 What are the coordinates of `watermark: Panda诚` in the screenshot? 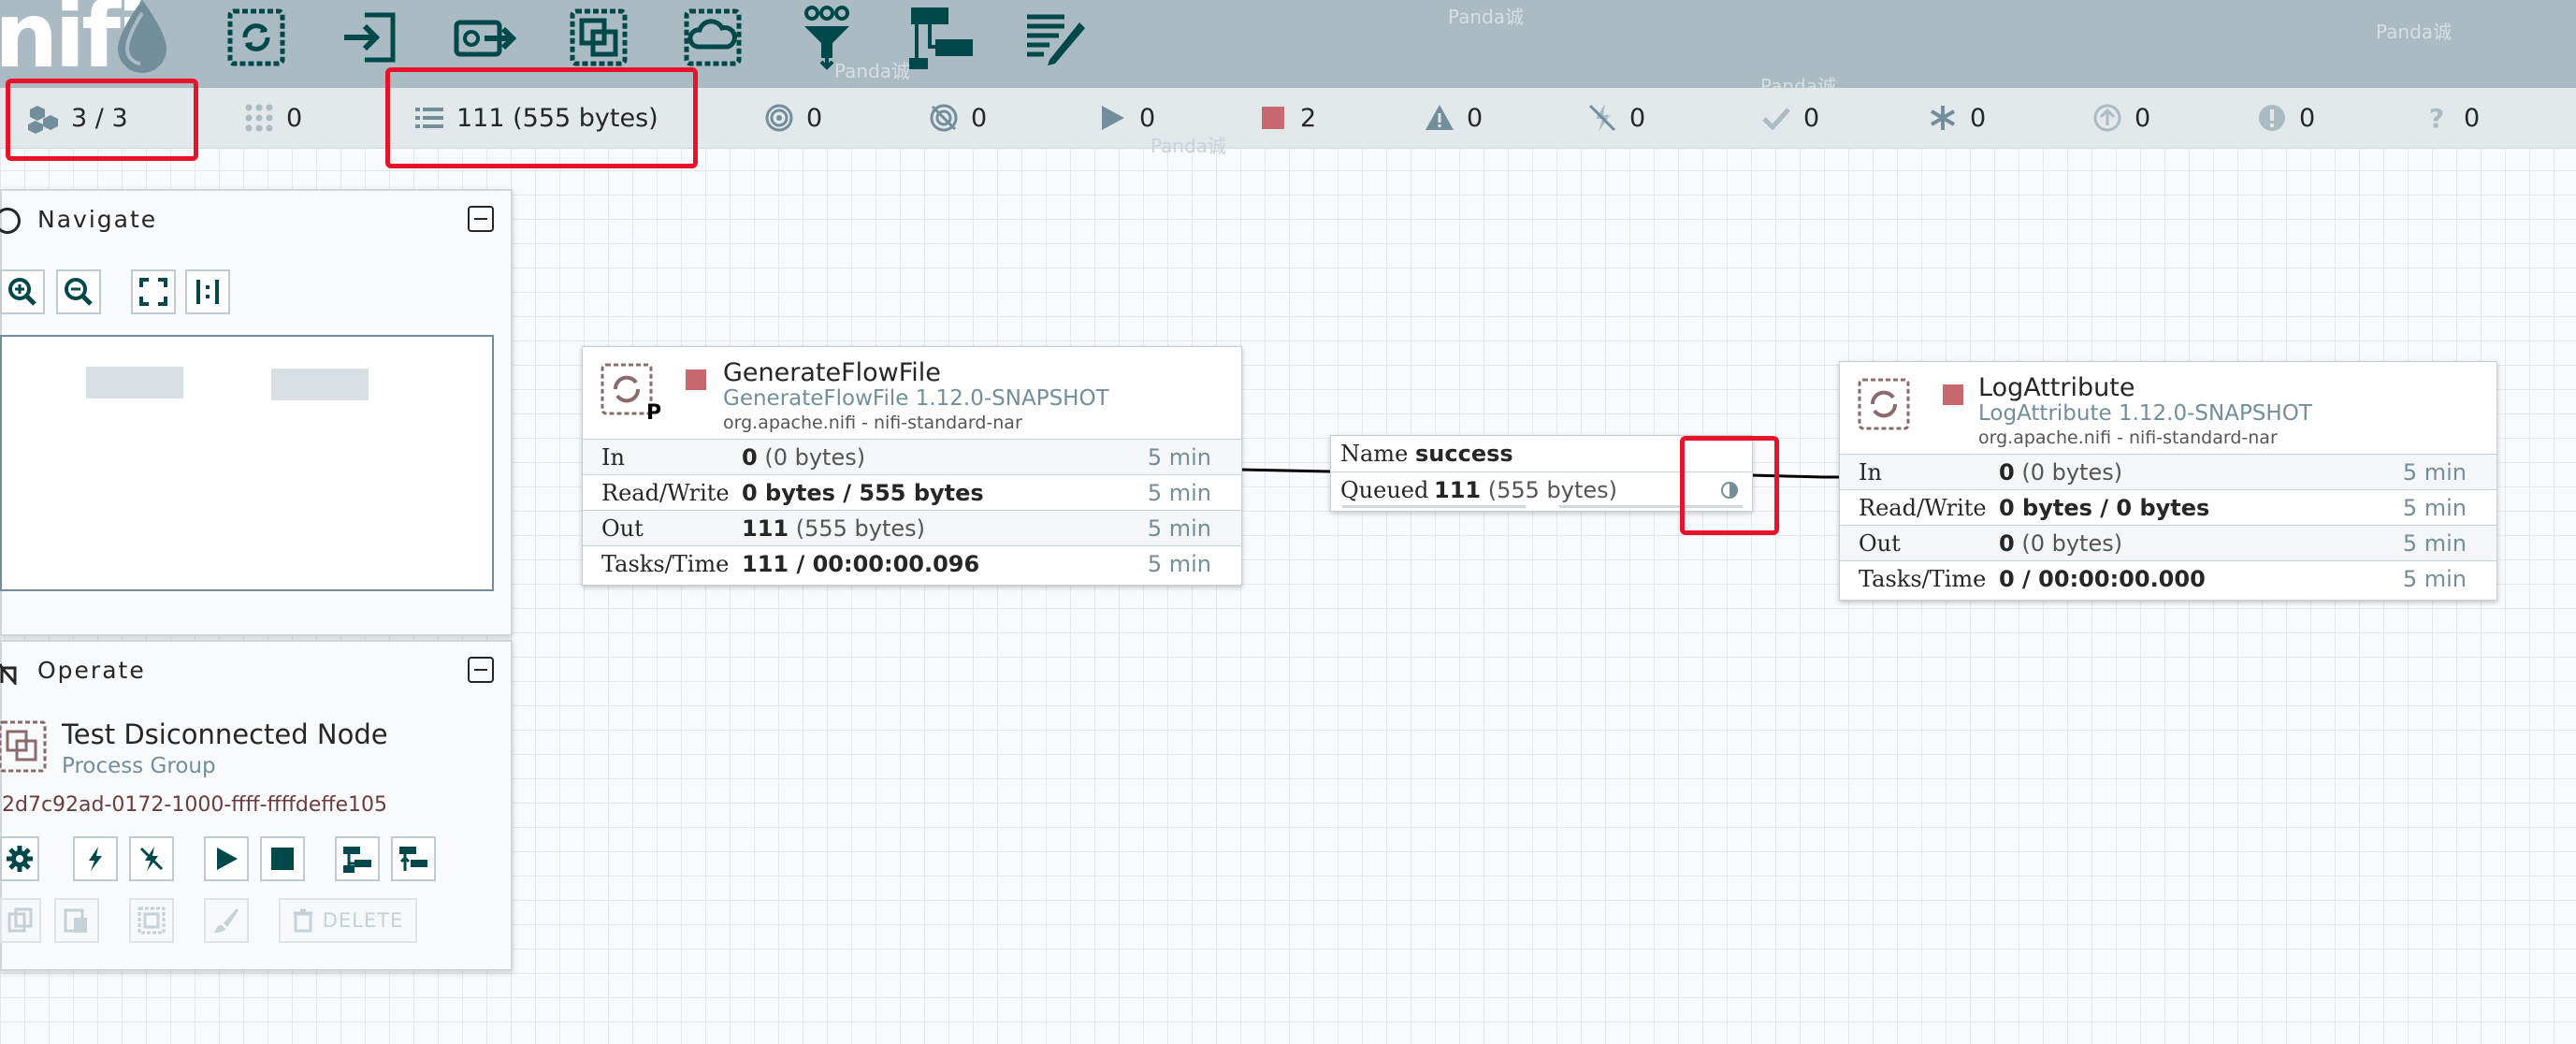 It's located at (1189, 146).